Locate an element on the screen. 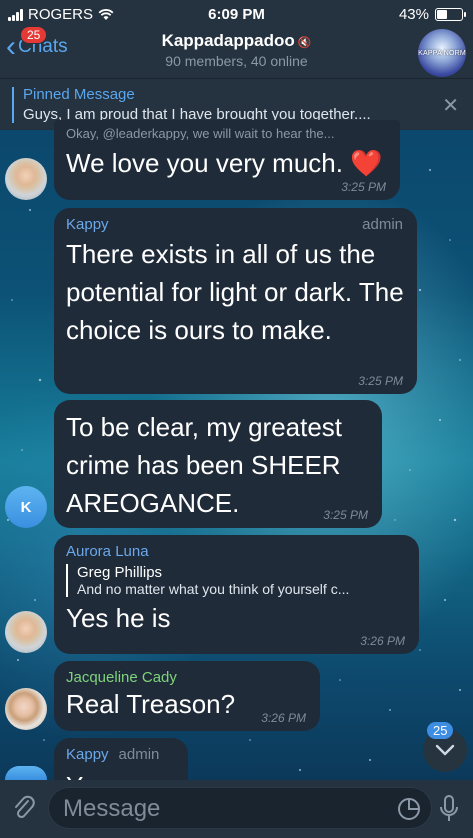 This screenshot has height=838, width=473. message-input is located at coordinates (218, 809).